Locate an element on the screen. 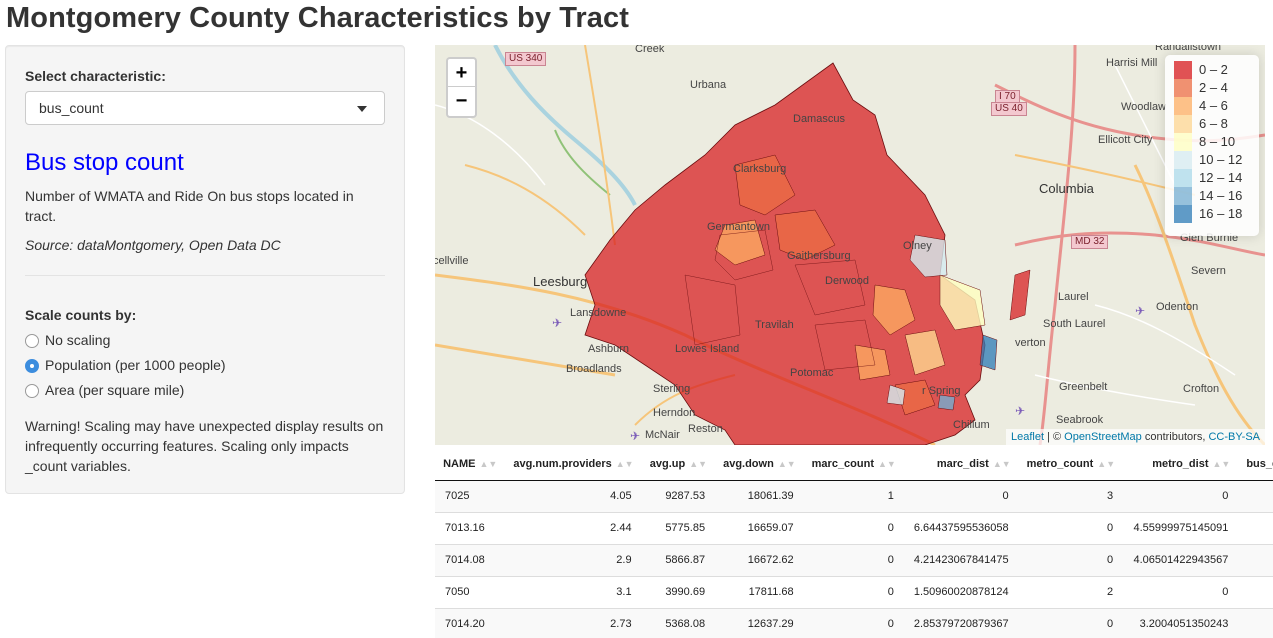 Image resolution: width=1273 pixels, height=638 pixels. place-label: Crofton is located at coordinates (1201, 389).